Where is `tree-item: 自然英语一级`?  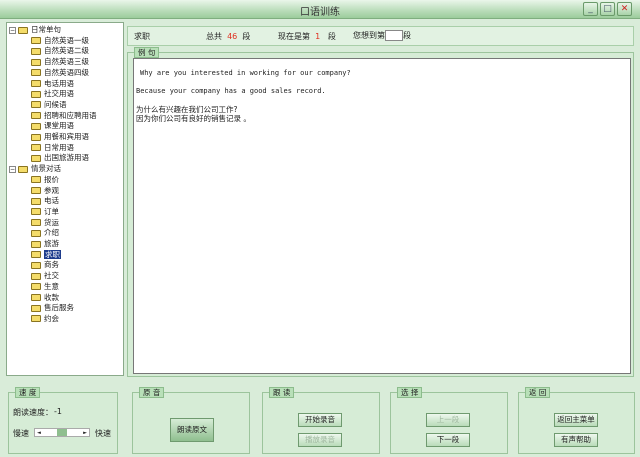
tree-item: 自然英语一级 is located at coordinates (60, 41).